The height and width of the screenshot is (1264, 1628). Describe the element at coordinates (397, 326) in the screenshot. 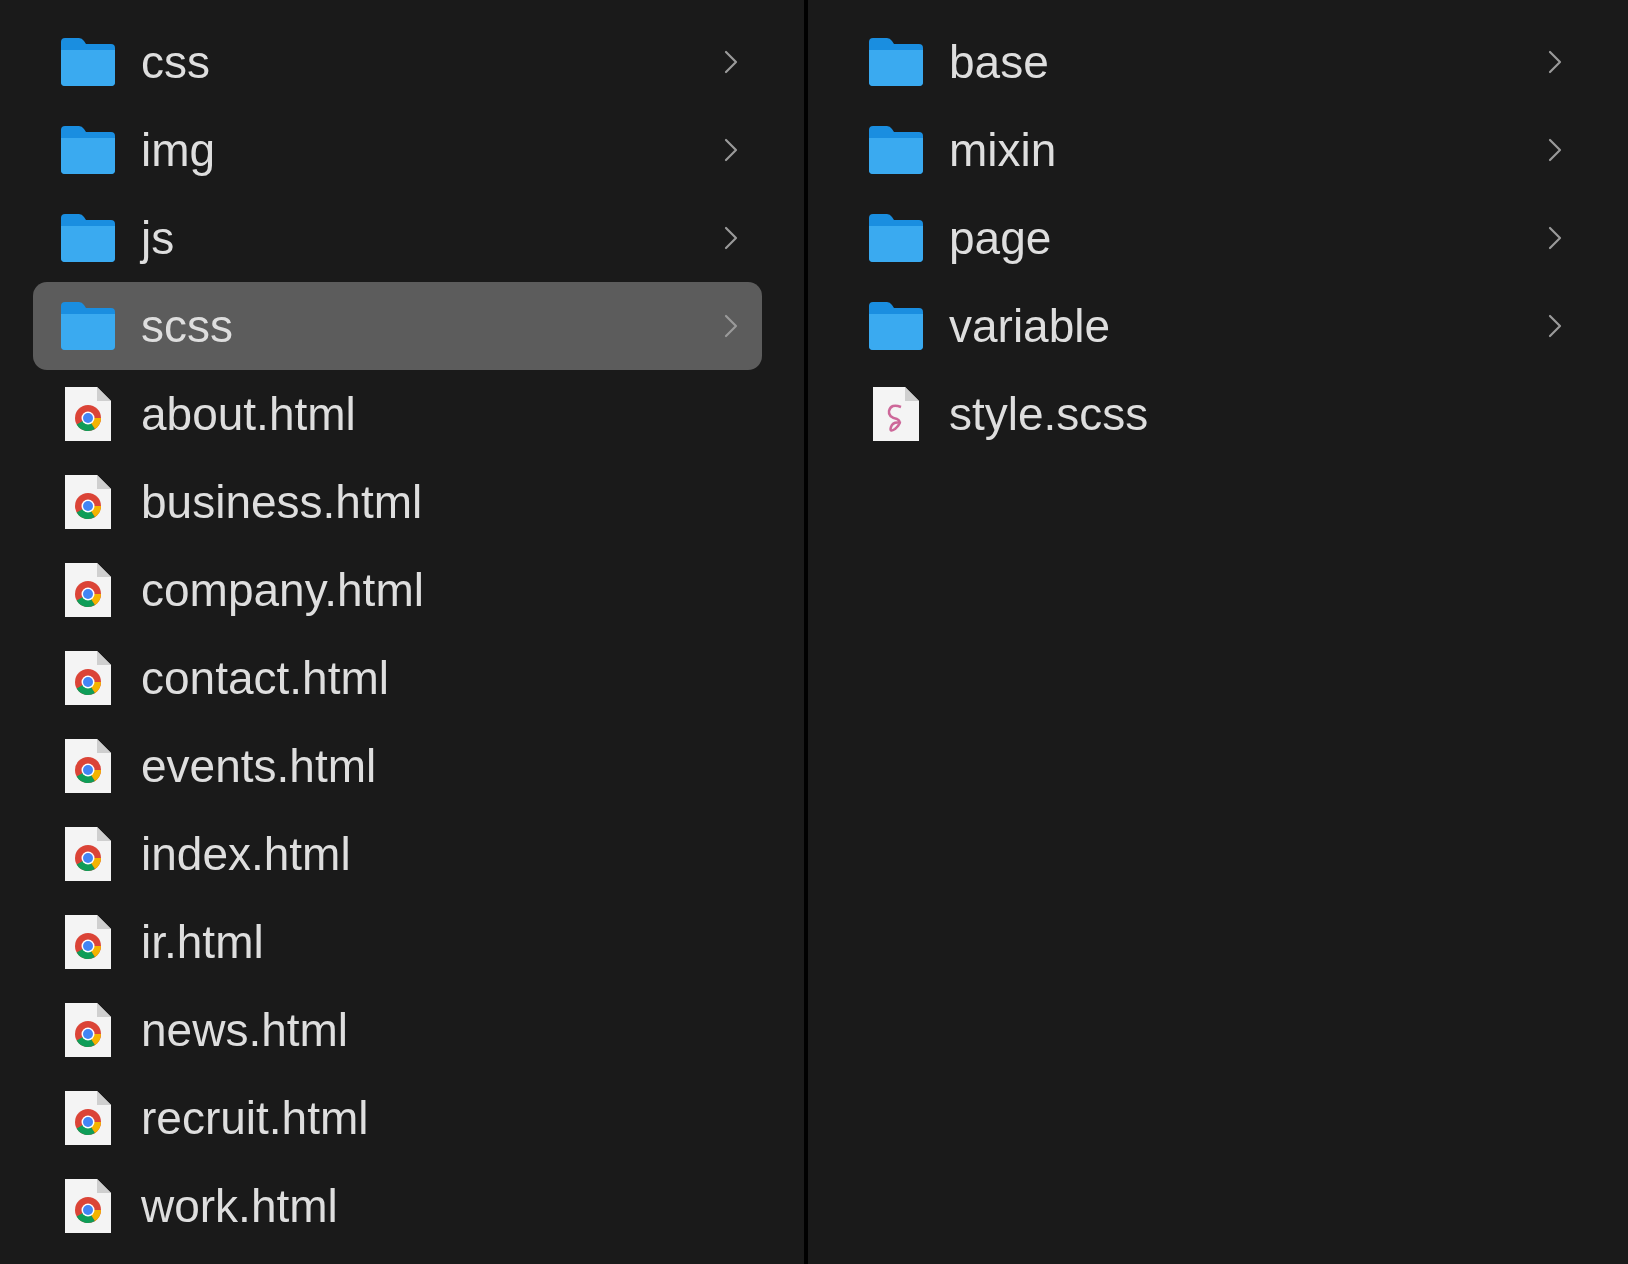

I see `file-row: scss` at that location.